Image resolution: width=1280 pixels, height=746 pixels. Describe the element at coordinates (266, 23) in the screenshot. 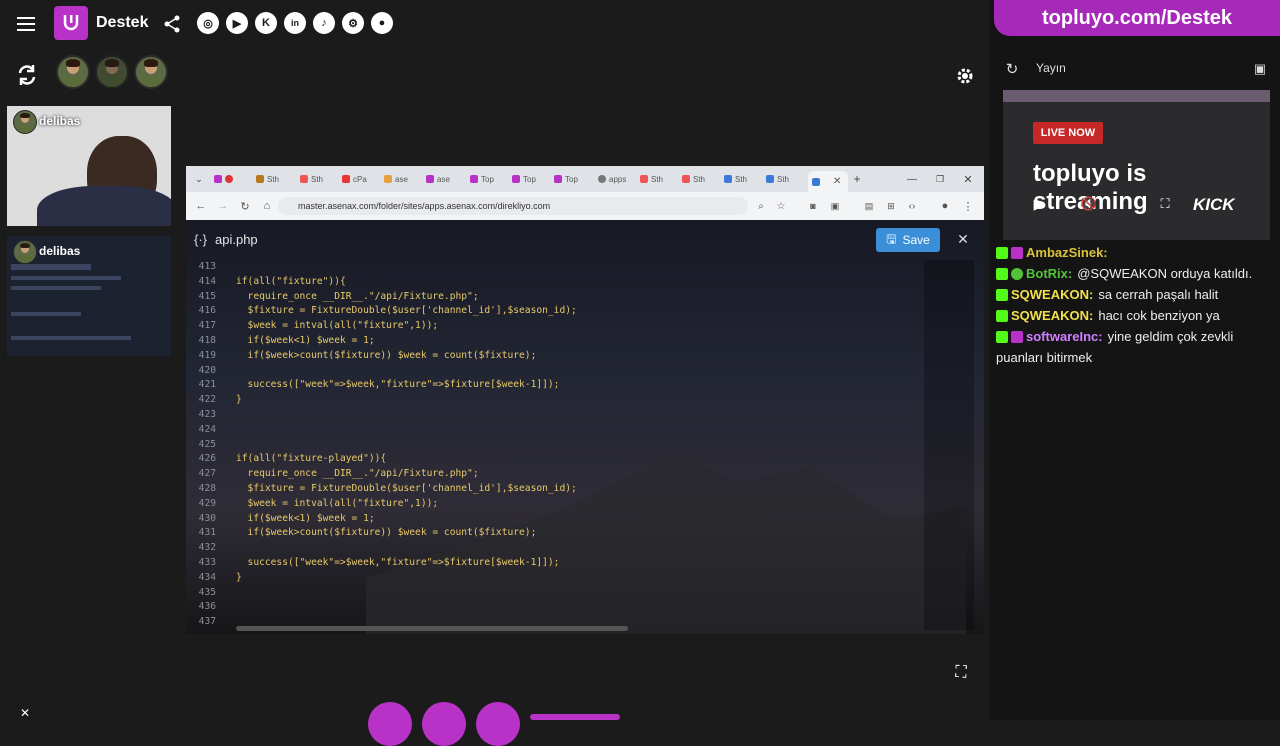

I see `kick-icon: K` at that location.